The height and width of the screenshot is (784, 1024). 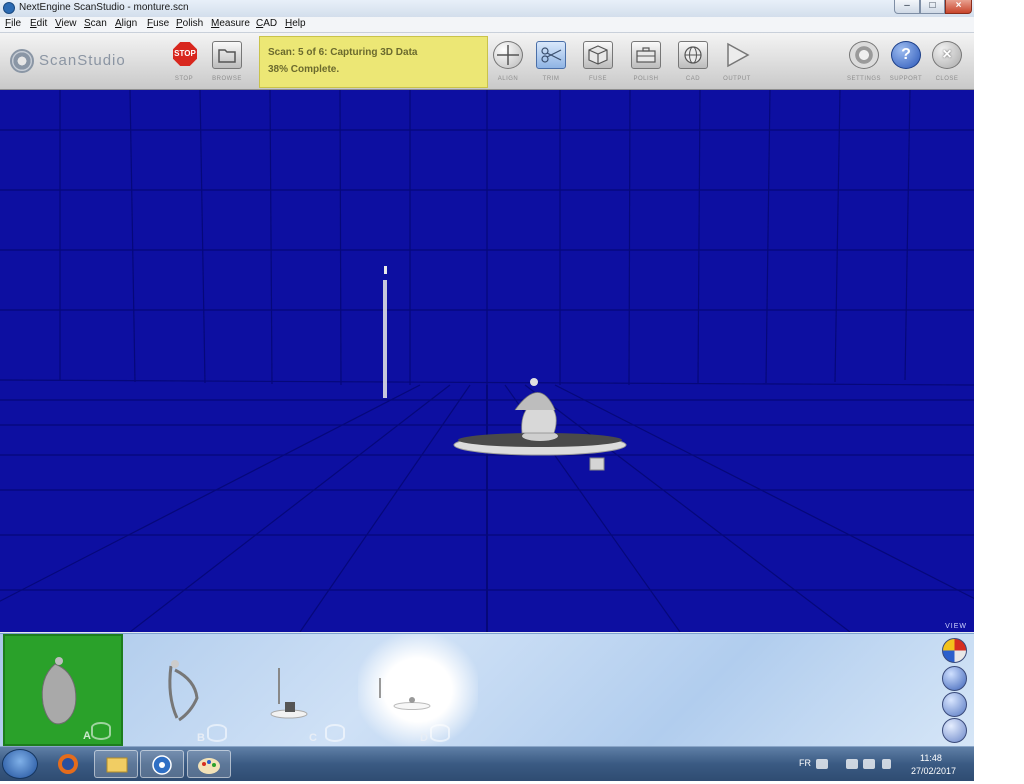 I want to click on cad-label: CAD, so click(x=693, y=79).